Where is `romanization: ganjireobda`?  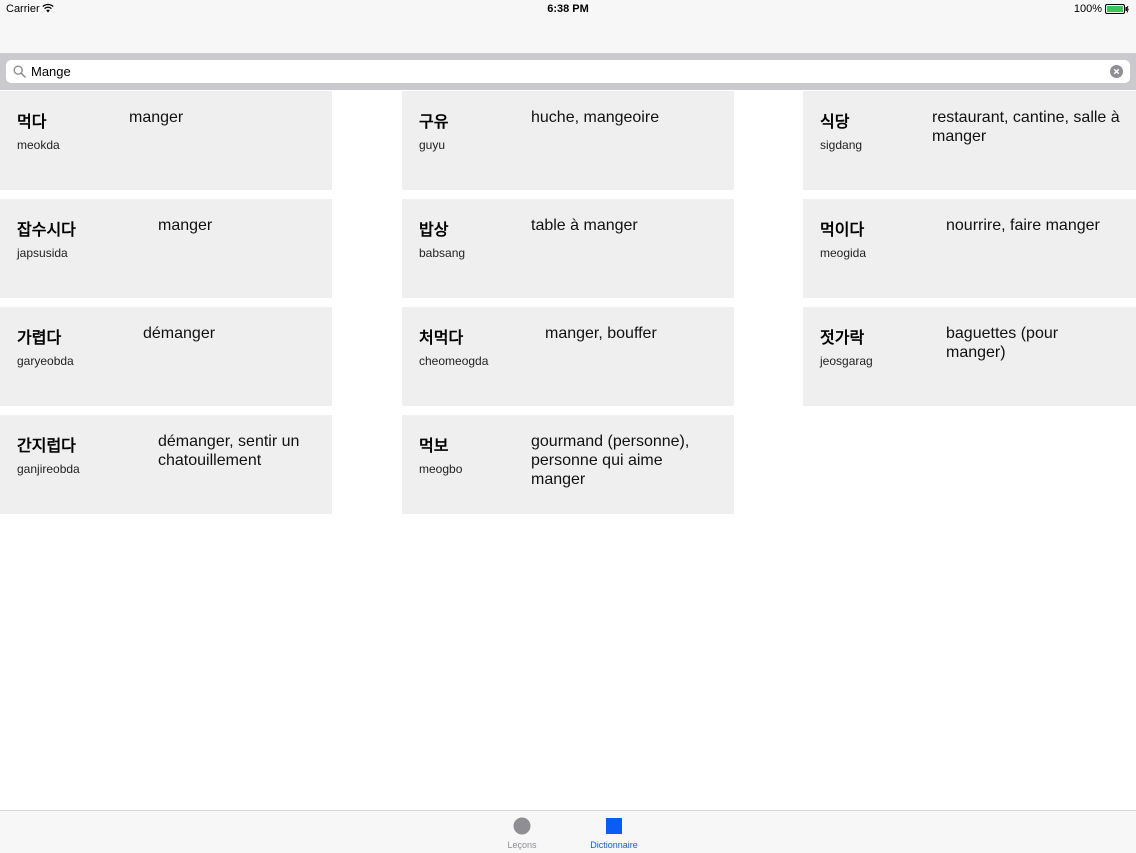
romanization: ganjireobda is located at coordinates (48, 469).